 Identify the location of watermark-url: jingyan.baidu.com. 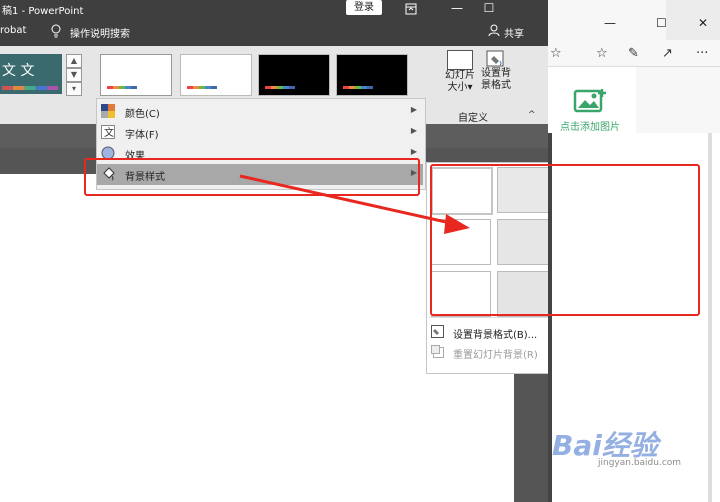
(640, 463).